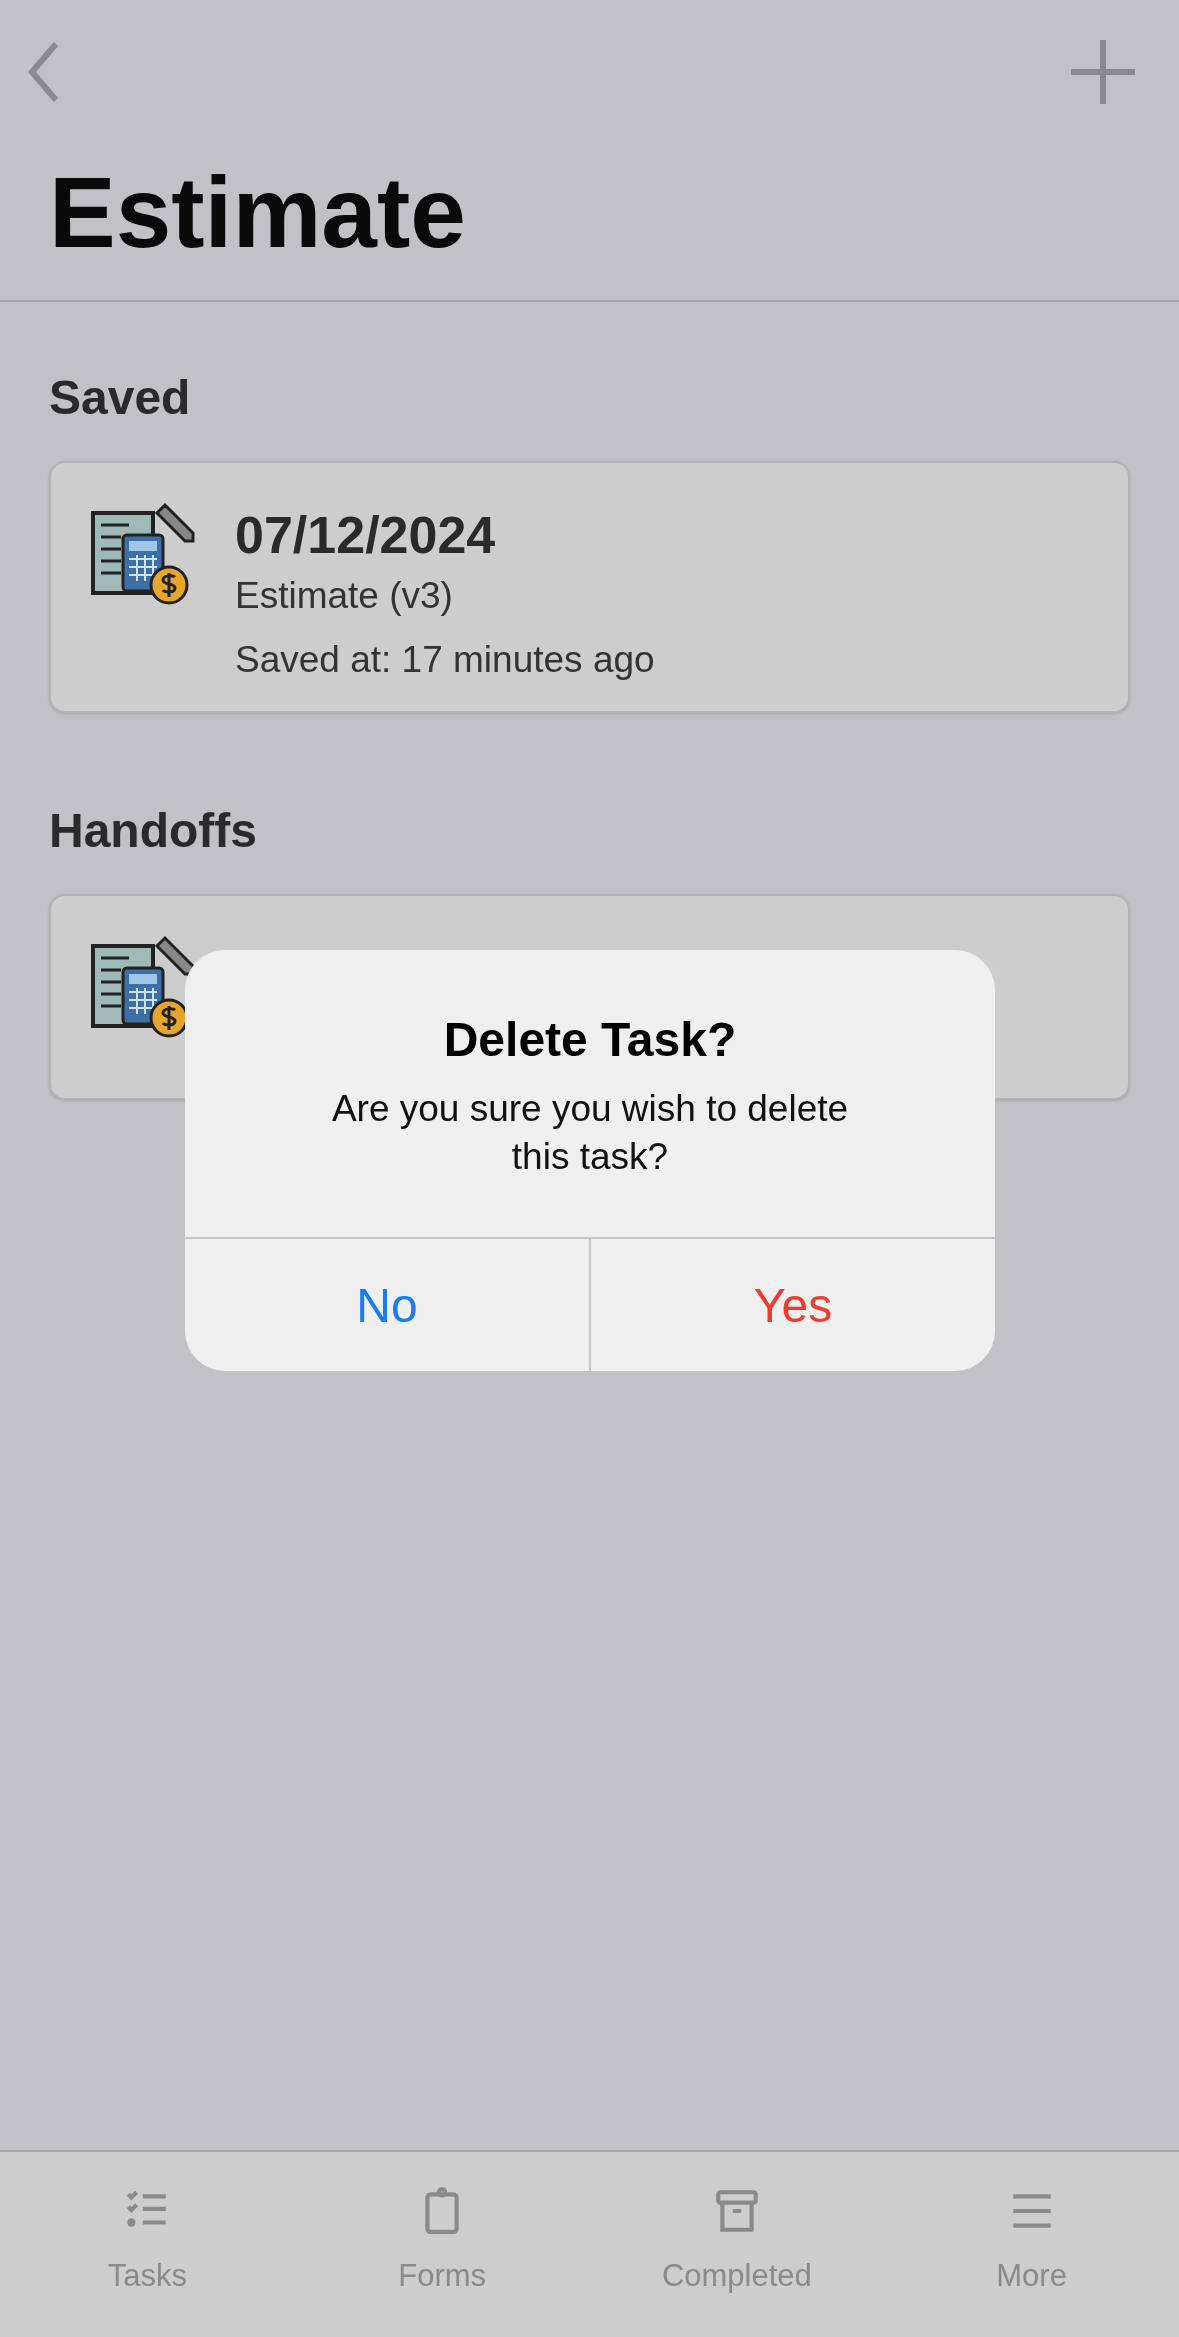 This screenshot has height=2337, width=1179. I want to click on section-heading: Handoffs, so click(153, 830).